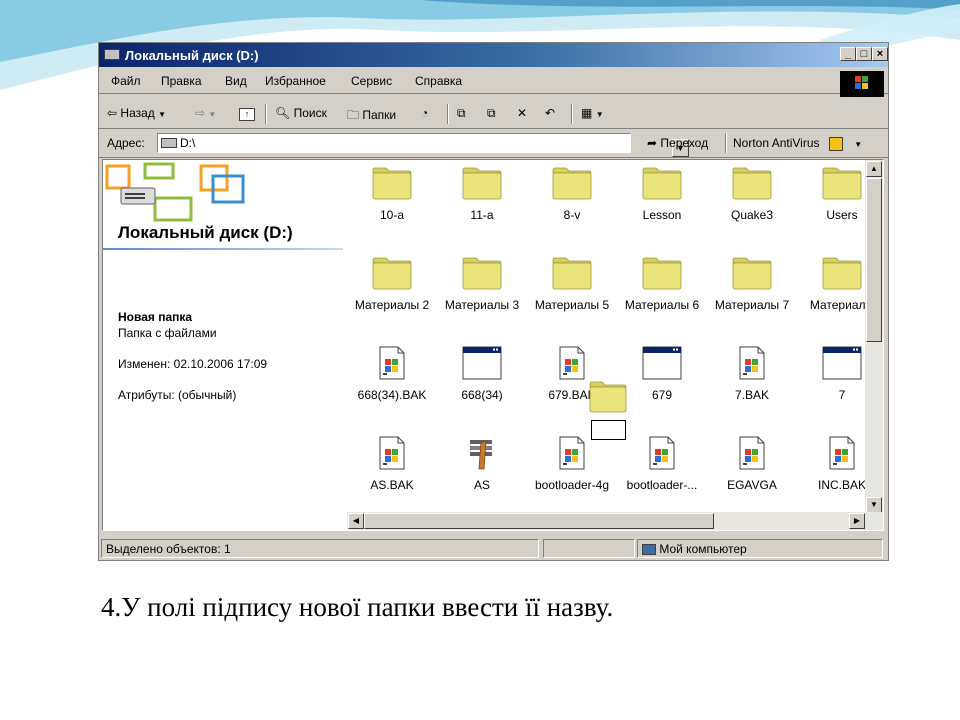 This screenshot has width=960, height=720. Describe the element at coordinates (371, 116) in the screenshot. I see `folders-button: 🗀 Папки` at that location.